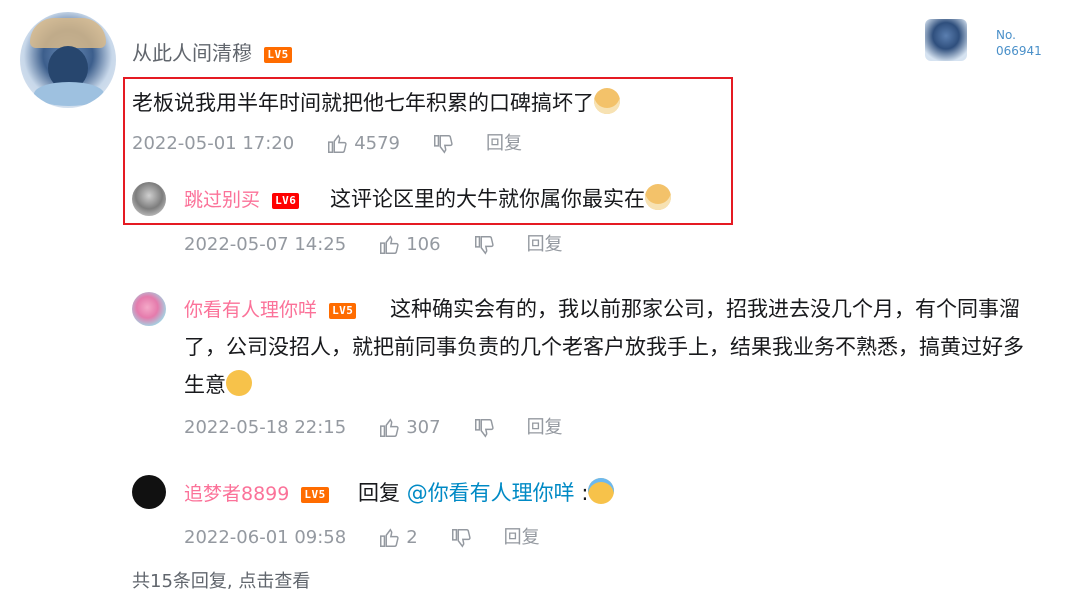 This screenshot has height=605, width=1080. What do you see at coordinates (581, 493) in the screenshot?
I see `reply-suffix: :` at bounding box center [581, 493].